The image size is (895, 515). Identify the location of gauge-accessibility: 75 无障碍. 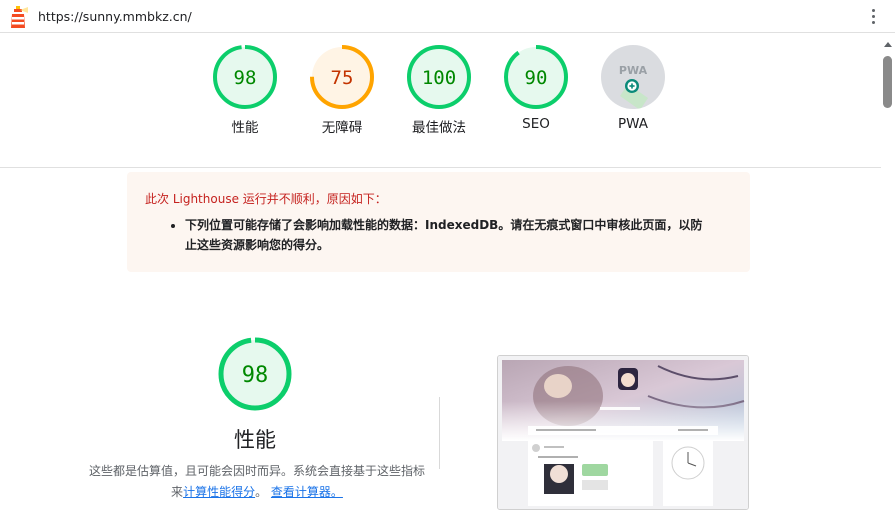
(342, 90).